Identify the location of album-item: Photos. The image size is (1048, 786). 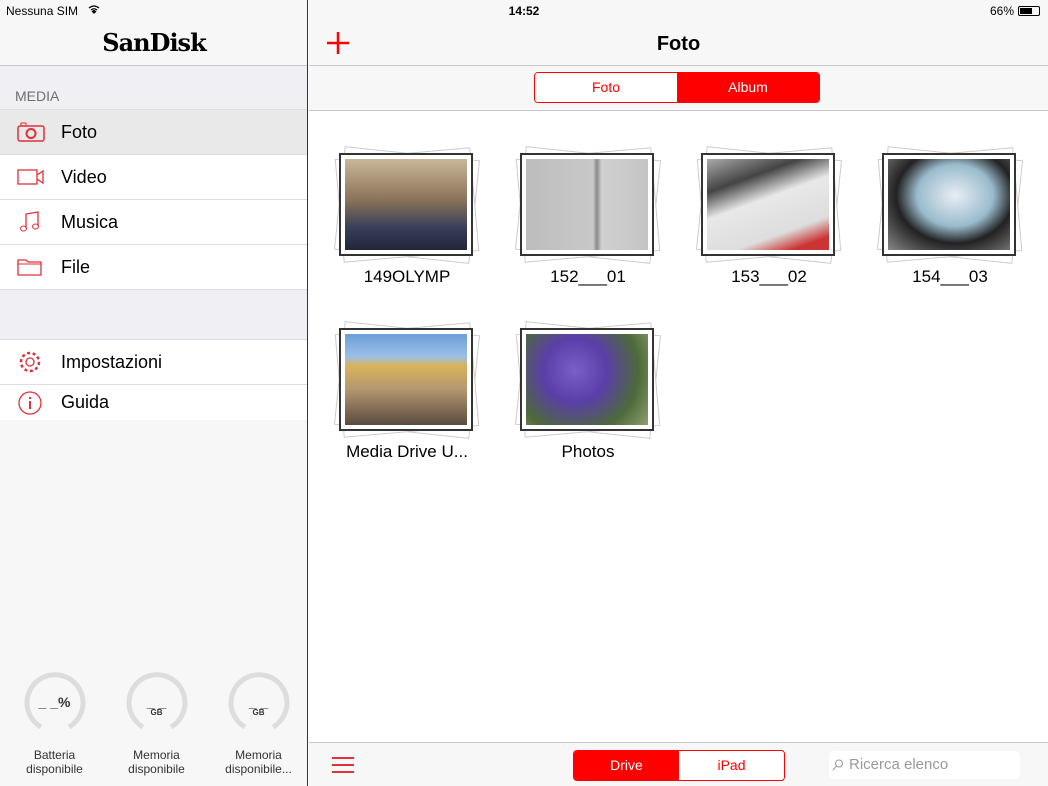
(588, 391).